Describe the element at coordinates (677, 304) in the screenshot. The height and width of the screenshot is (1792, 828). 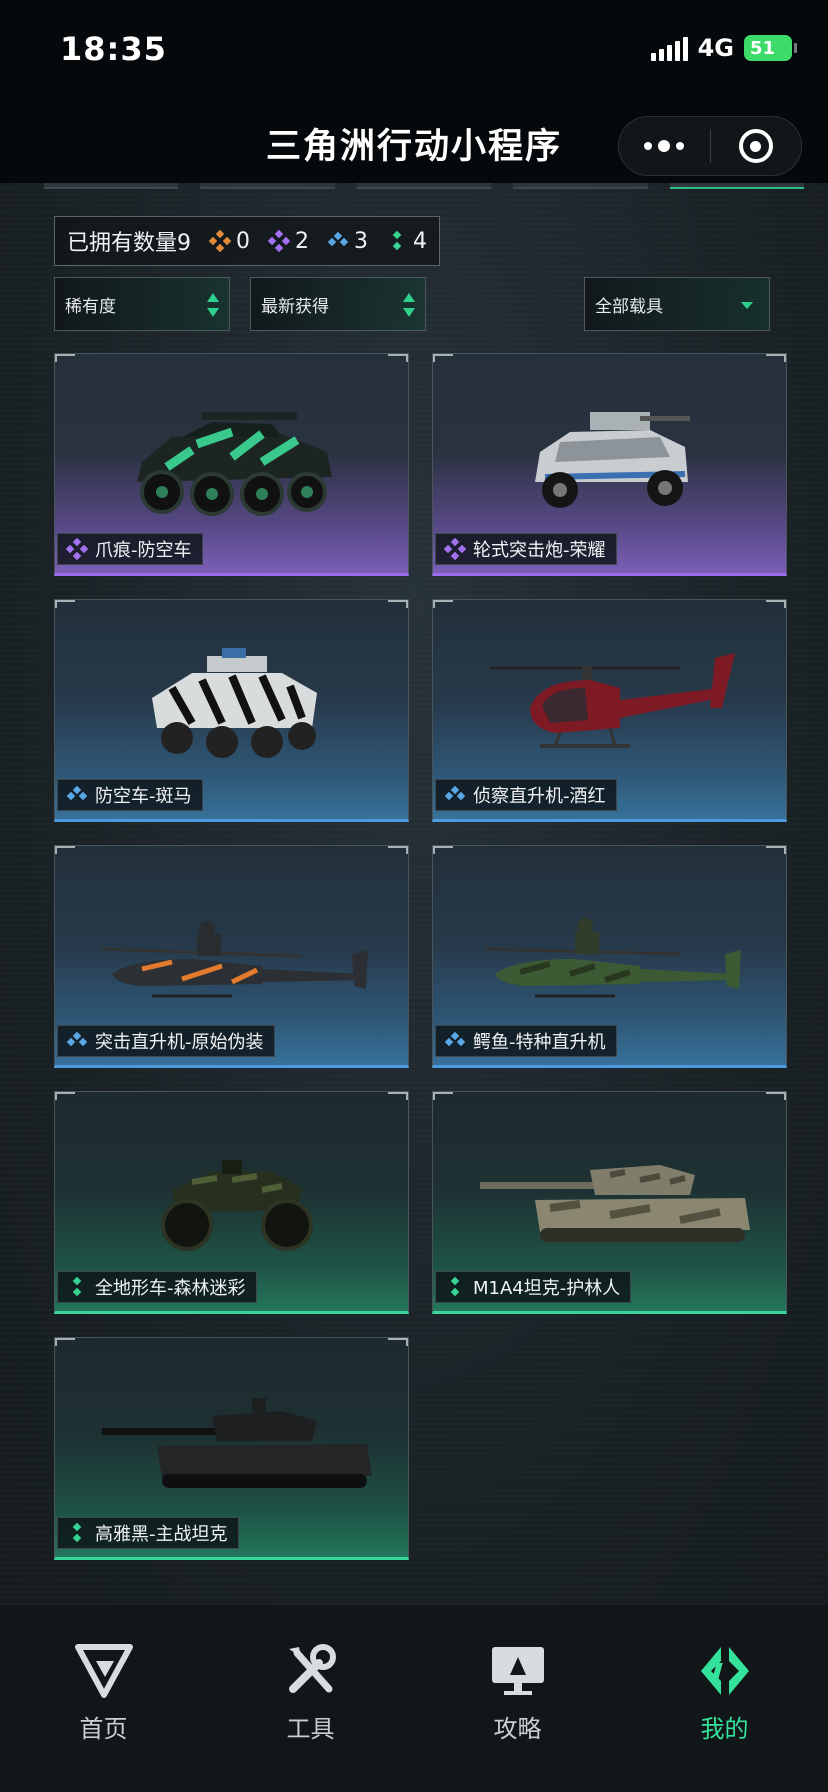
I see `vehicle-type-dropdown: 全部载具` at that location.